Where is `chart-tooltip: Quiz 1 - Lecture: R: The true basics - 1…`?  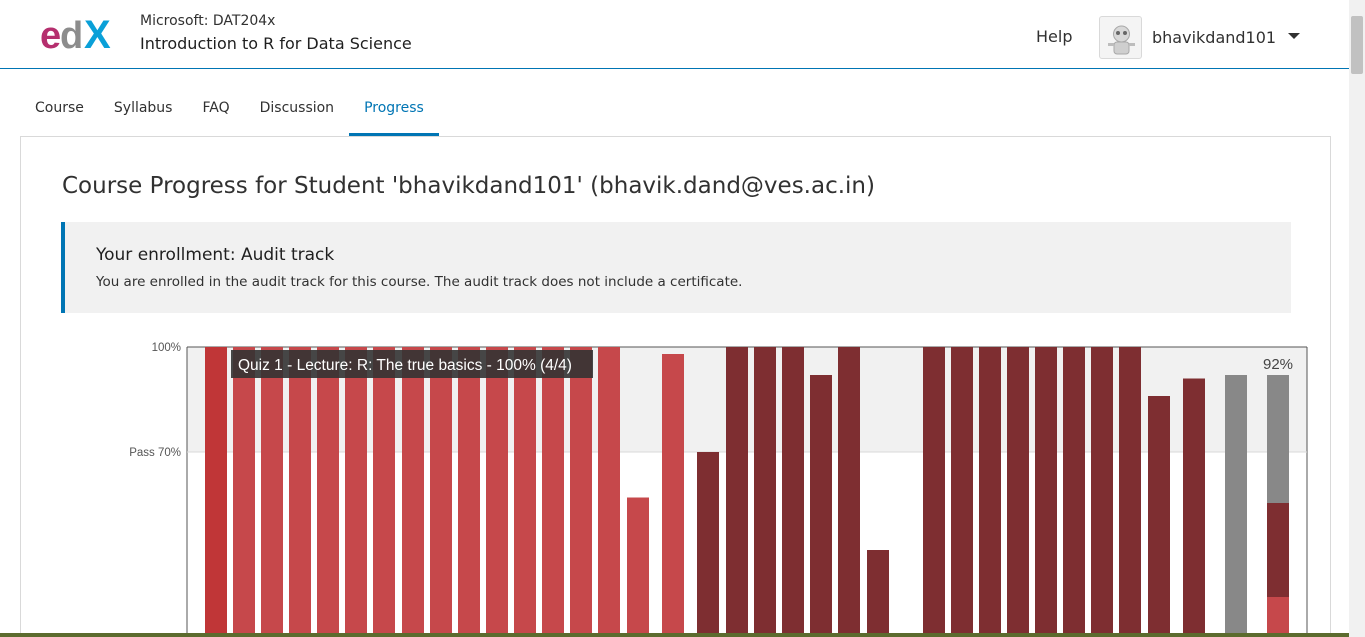 chart-tooltip: Quiz 1 - Lecture: R: The true basics - 1… is located at coordinates (412, 364).